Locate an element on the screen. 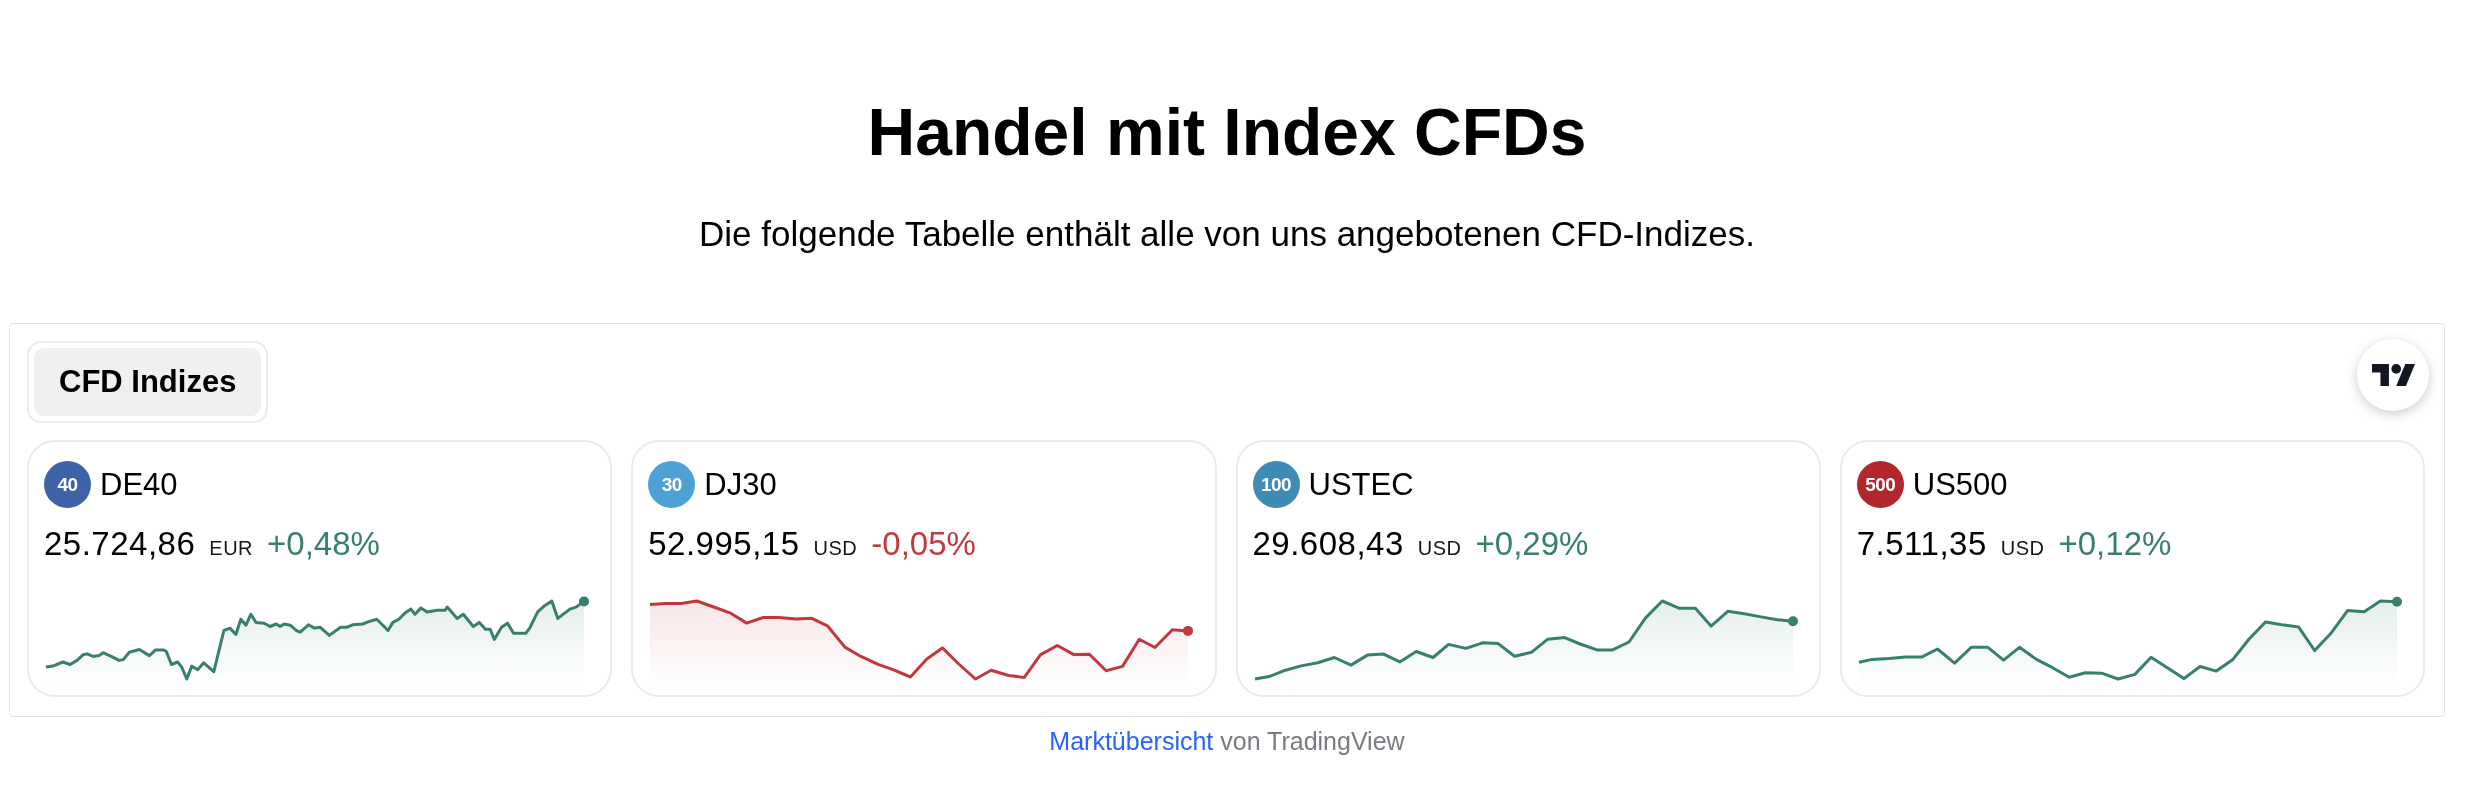  logo-button is located at coordinates (2393, 375).